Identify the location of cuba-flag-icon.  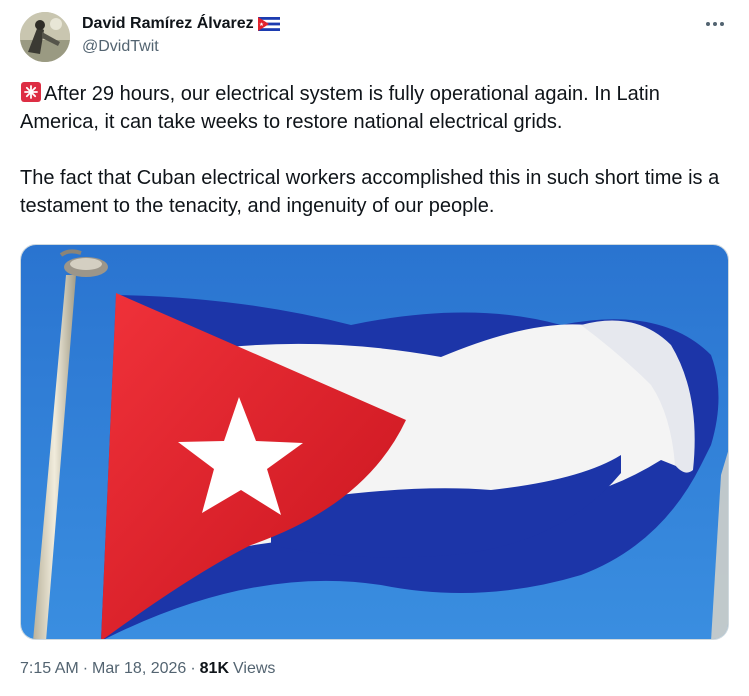
(268, 24).